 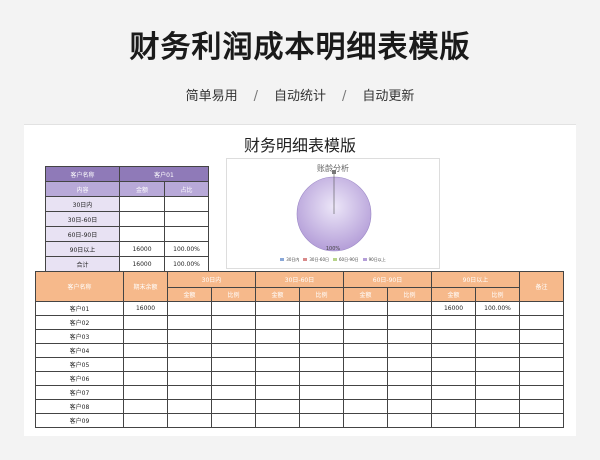 What do you see at coordinates (79, 336) in the screenshot?
I see `detail-cell-name: 客户03` at bounding box center [79, 336].